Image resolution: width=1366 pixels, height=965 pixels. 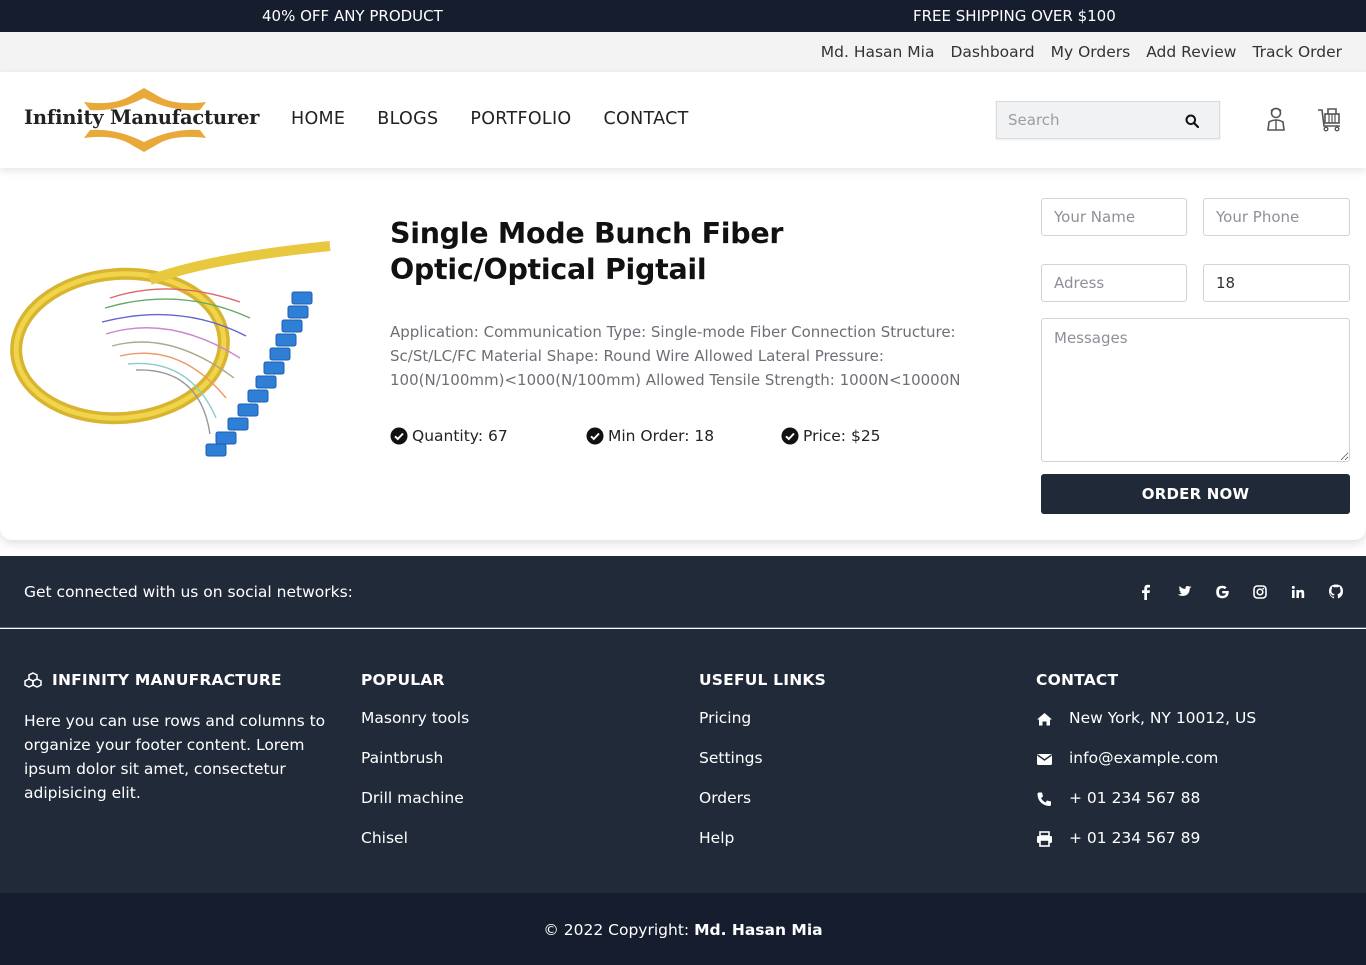 What do you see at coordinates (1260, 592) in the screenshot?
I see `instagram-icon` at bounding box center [1260, 592].